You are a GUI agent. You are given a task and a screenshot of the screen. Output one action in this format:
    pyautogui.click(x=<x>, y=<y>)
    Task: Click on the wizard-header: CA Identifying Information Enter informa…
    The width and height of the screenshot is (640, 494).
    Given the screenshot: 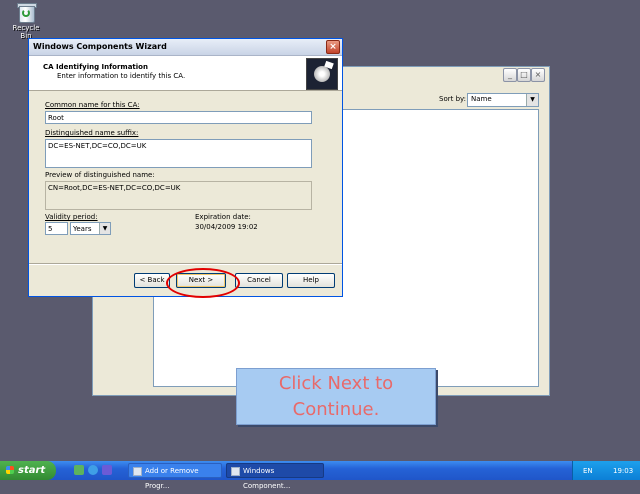 What is the action you would take?
    pyautogui.click(x=185, y=73)
    